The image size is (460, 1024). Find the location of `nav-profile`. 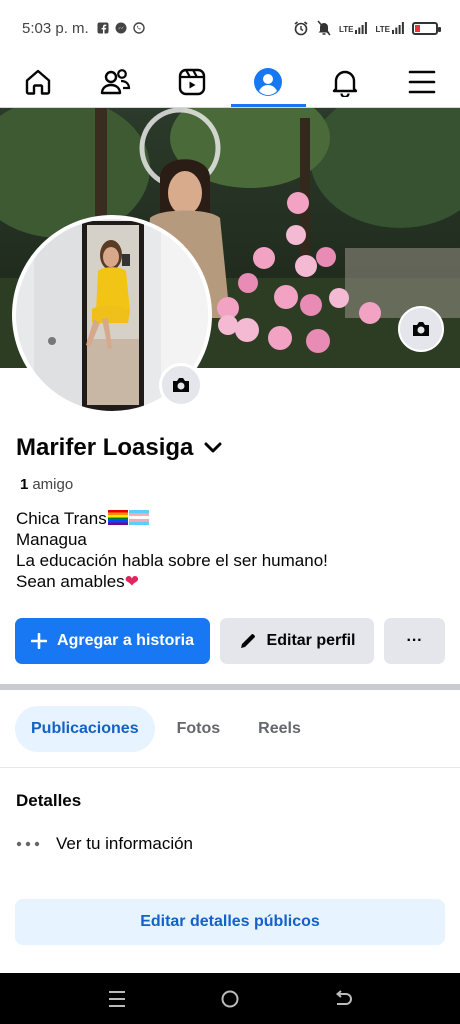

nav-profile is located at coordinates (268, 81).